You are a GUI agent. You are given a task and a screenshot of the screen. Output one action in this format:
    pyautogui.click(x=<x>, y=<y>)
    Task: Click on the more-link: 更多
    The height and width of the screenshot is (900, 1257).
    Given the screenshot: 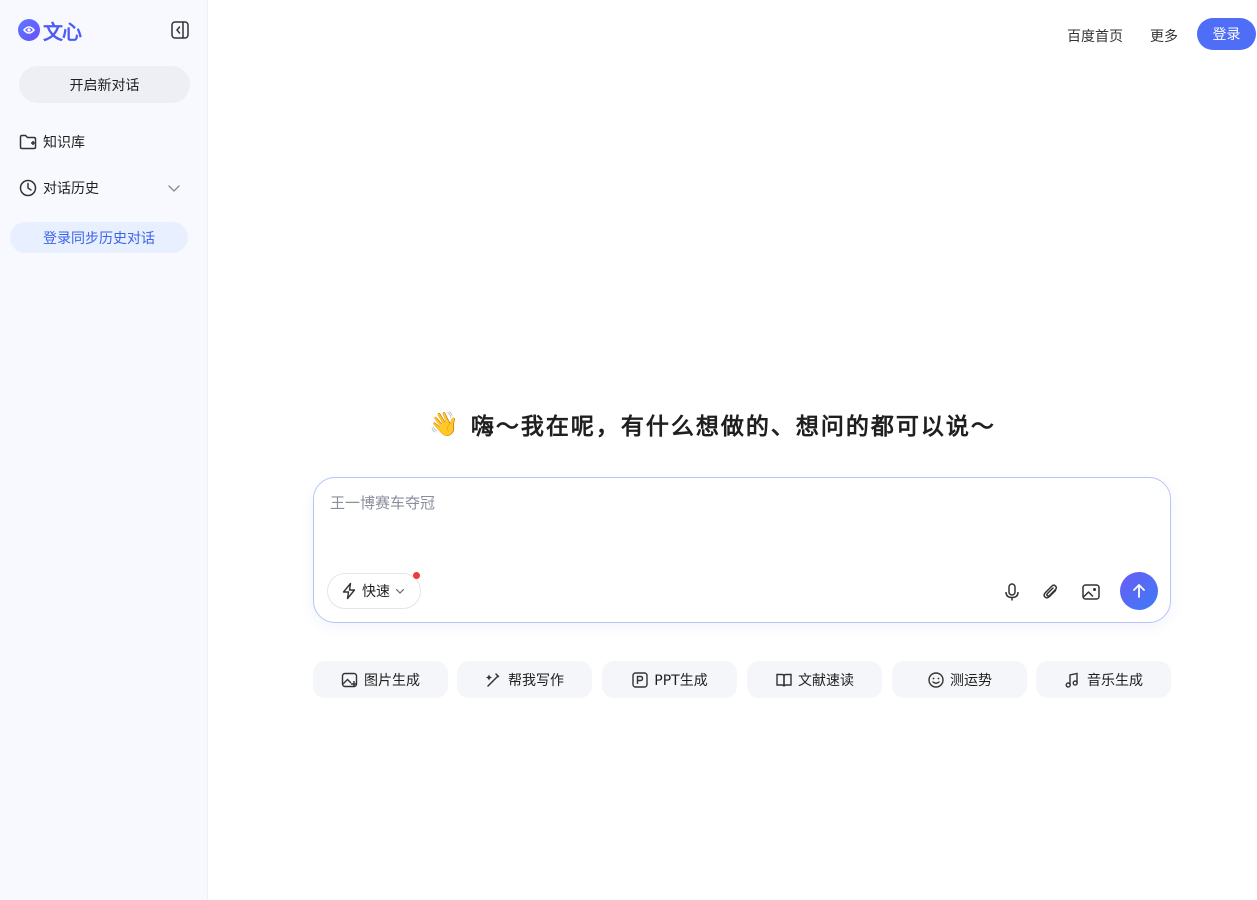 What is the action you would take?
    pyautogui.click(x=1164, y=36)
    